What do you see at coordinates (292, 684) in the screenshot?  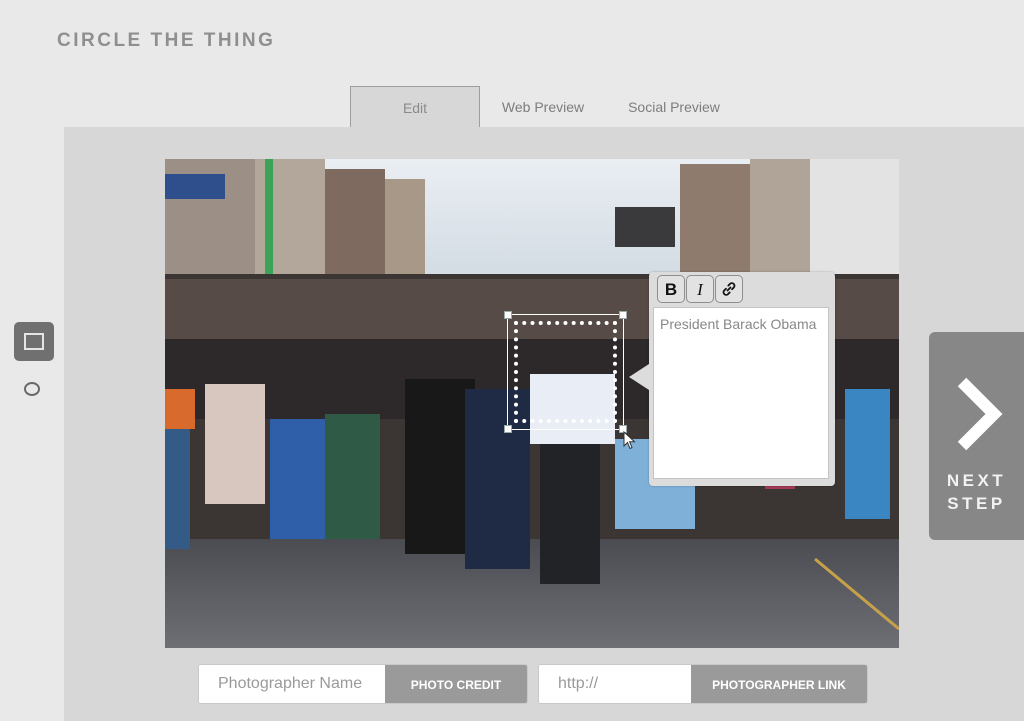 I see `photographer-name-input` at bounding box center [292, 684].